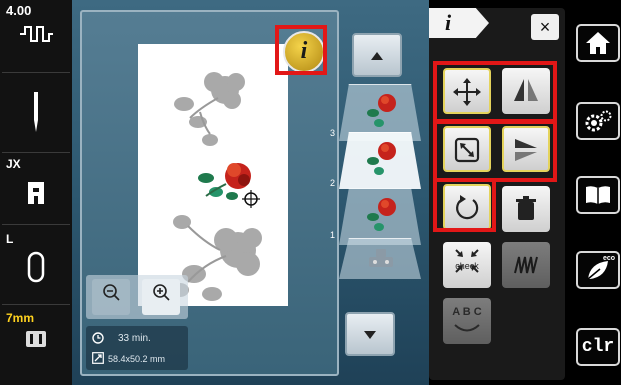 The image size is (621, 385). What do you see at coordinates (467, 321) in the screenshot?
I see `lettering-arc-button: A B C` at bounding box center [467, 321].